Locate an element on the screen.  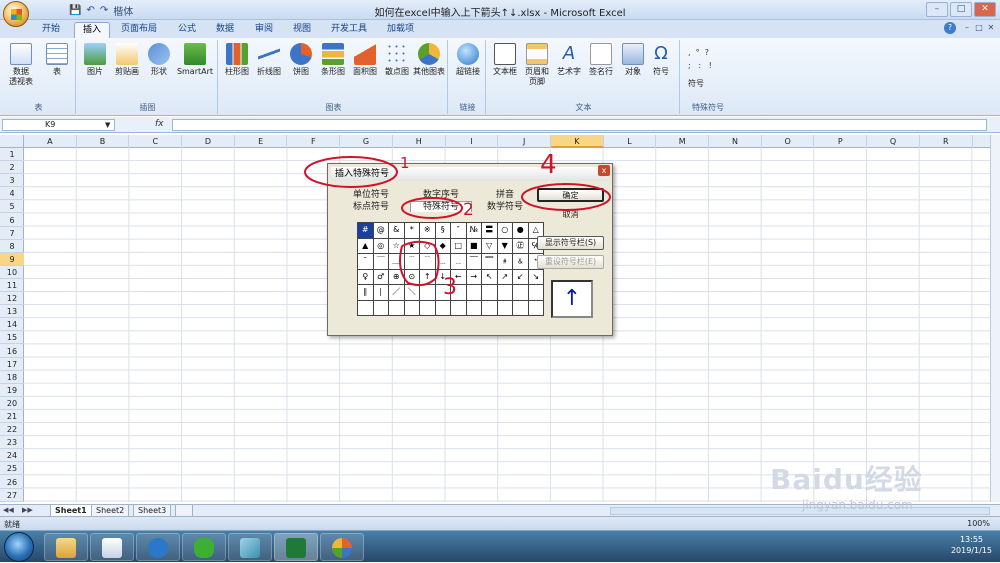
clip-art-button: 剪贴画 is located at coordinates (127, 60).